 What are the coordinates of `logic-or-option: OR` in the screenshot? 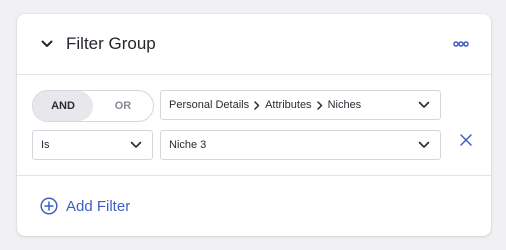 It's located at (123, 106).